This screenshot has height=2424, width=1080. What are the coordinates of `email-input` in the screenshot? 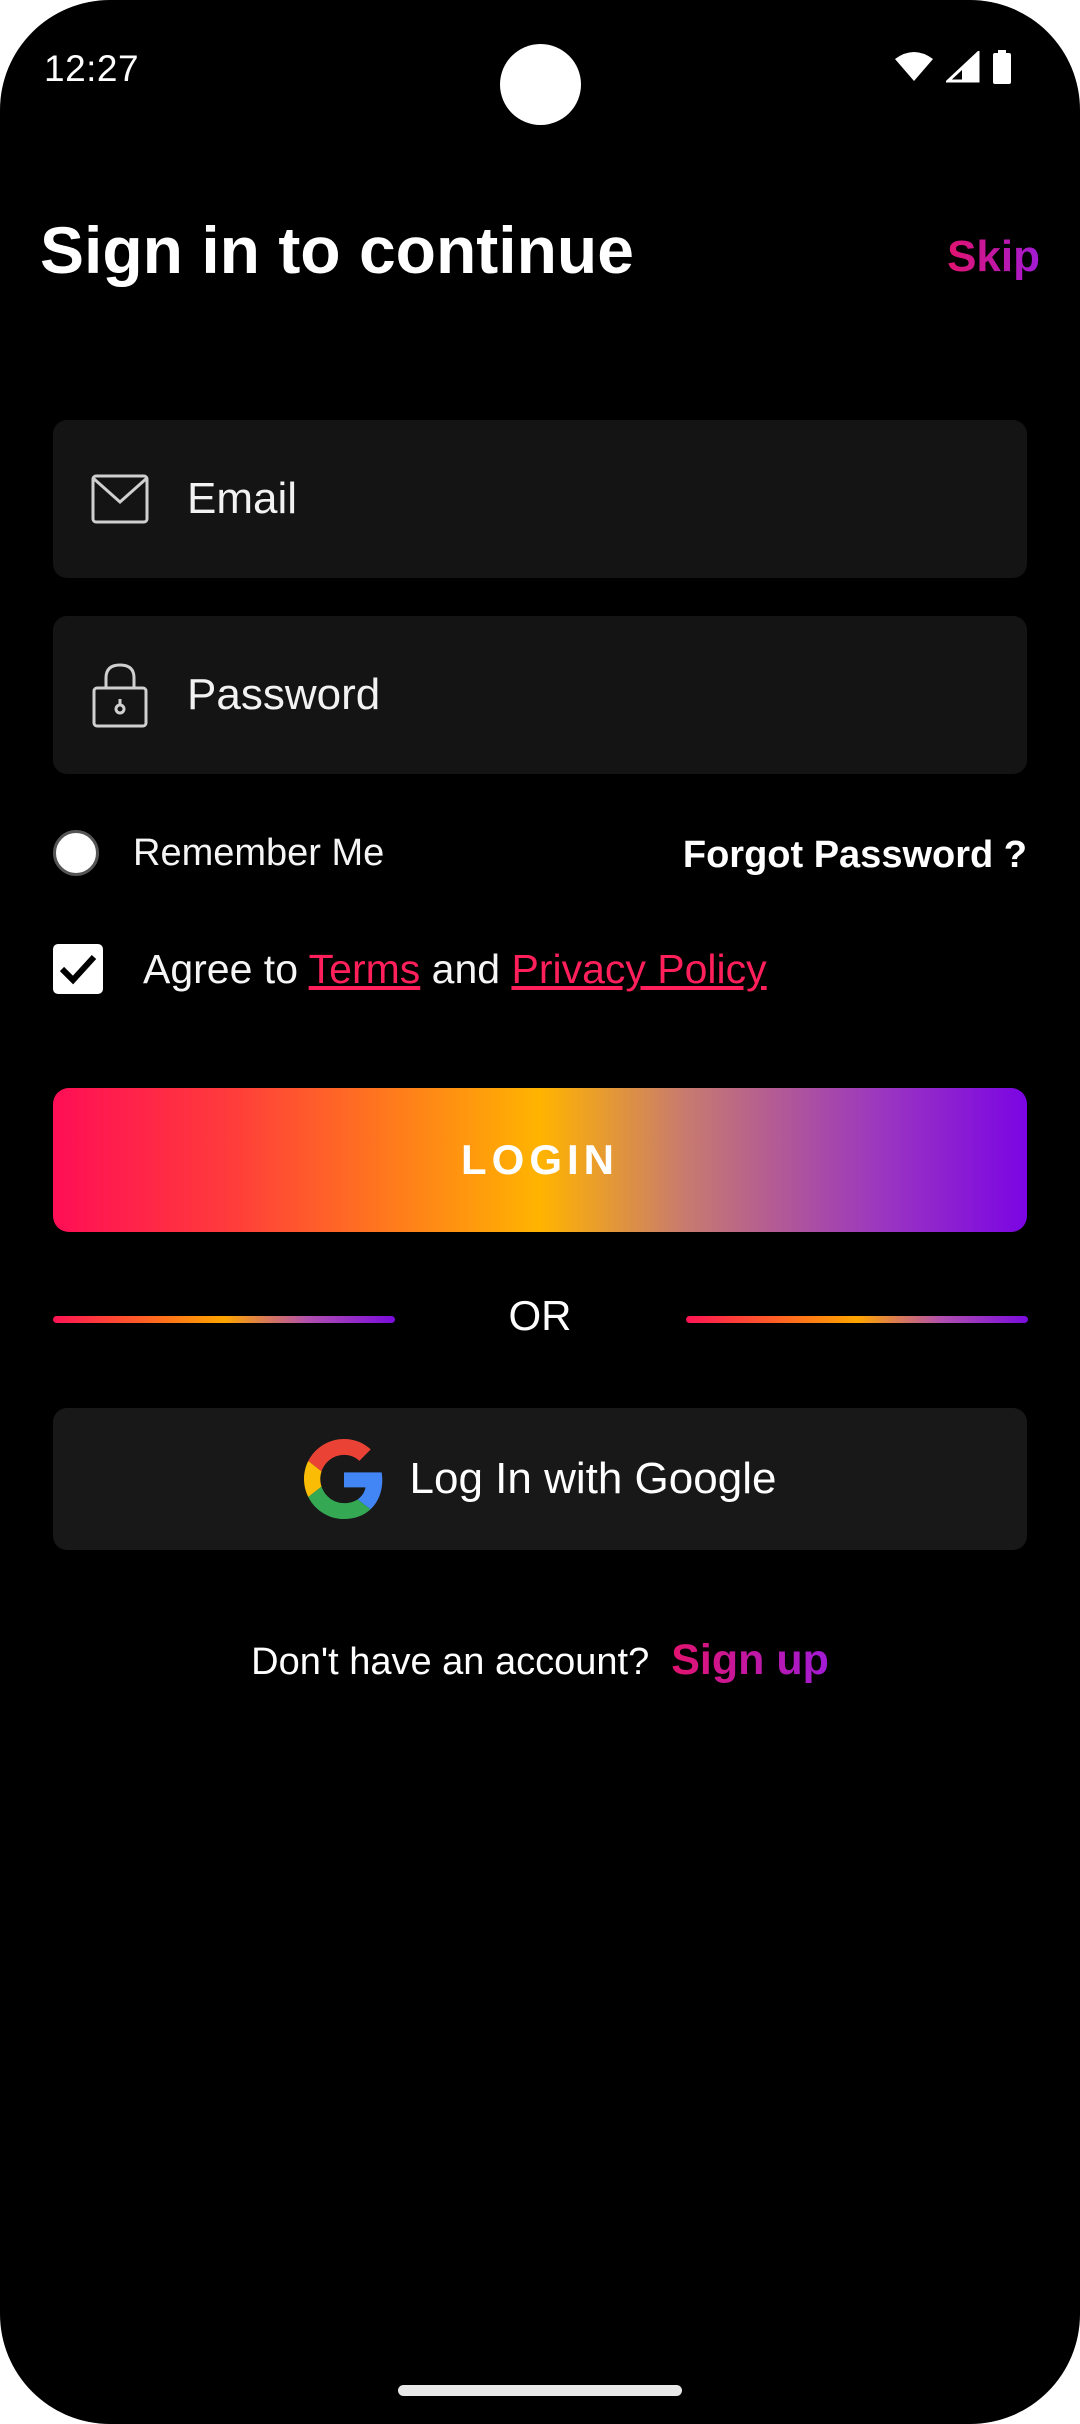 It's located at (577, 499).